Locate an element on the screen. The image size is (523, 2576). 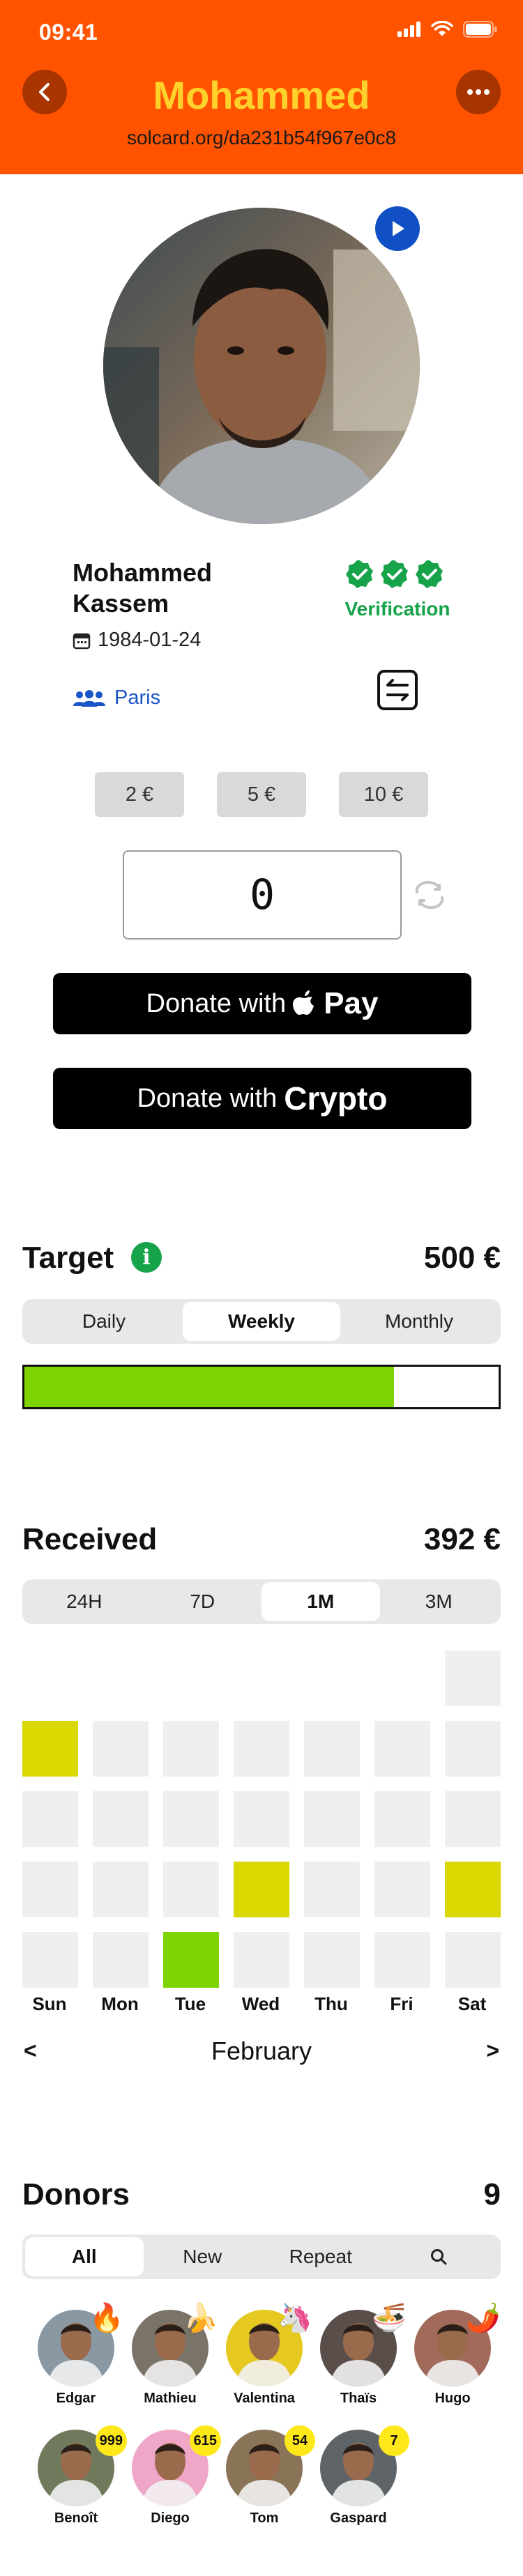
tab-7d: 7D is located at coordinates (203, 1602).